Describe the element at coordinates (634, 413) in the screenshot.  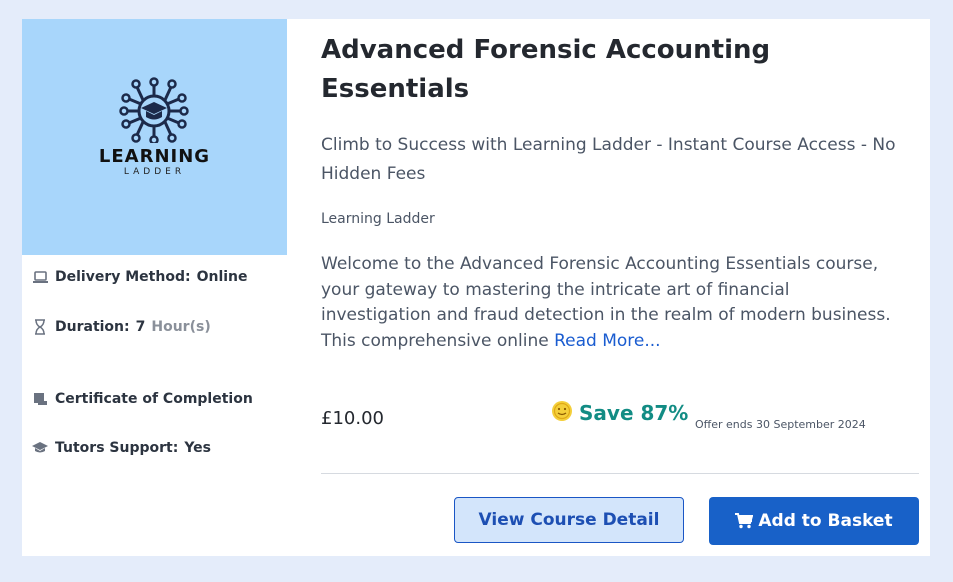
I see `save-text: Save 87%` at that location.